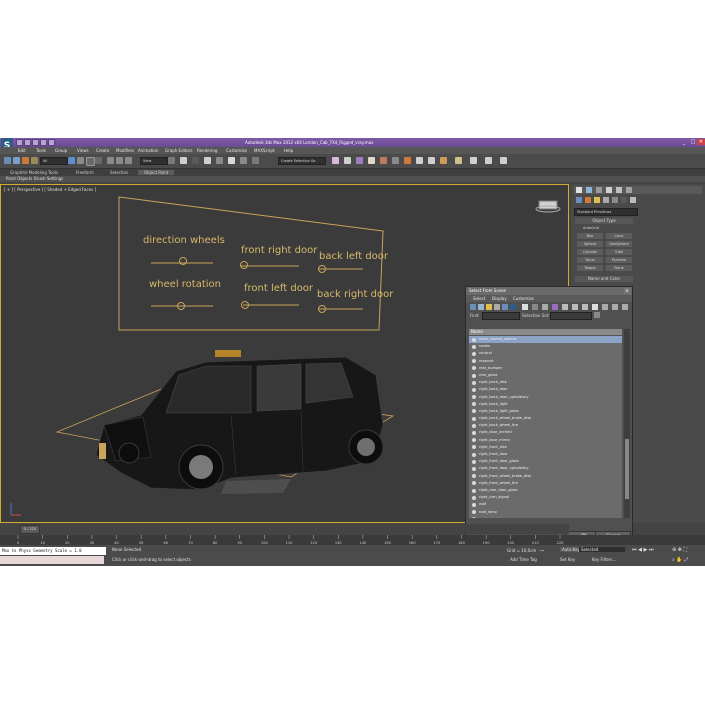 The image size is (705, 705). I want to click on list-item: right_back_wheel_brake_disk, so click(545, 418).